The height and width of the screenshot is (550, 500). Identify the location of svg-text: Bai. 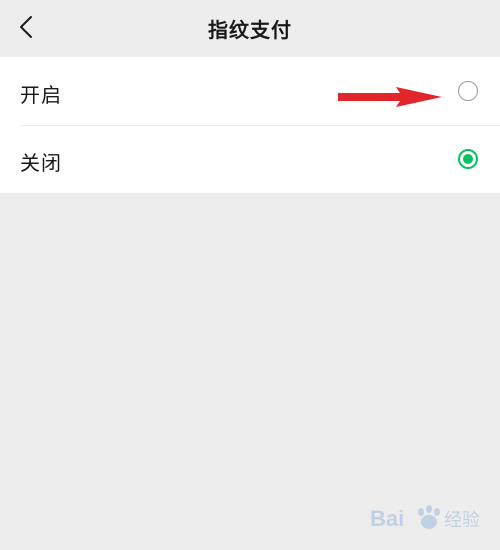
(387, 518).